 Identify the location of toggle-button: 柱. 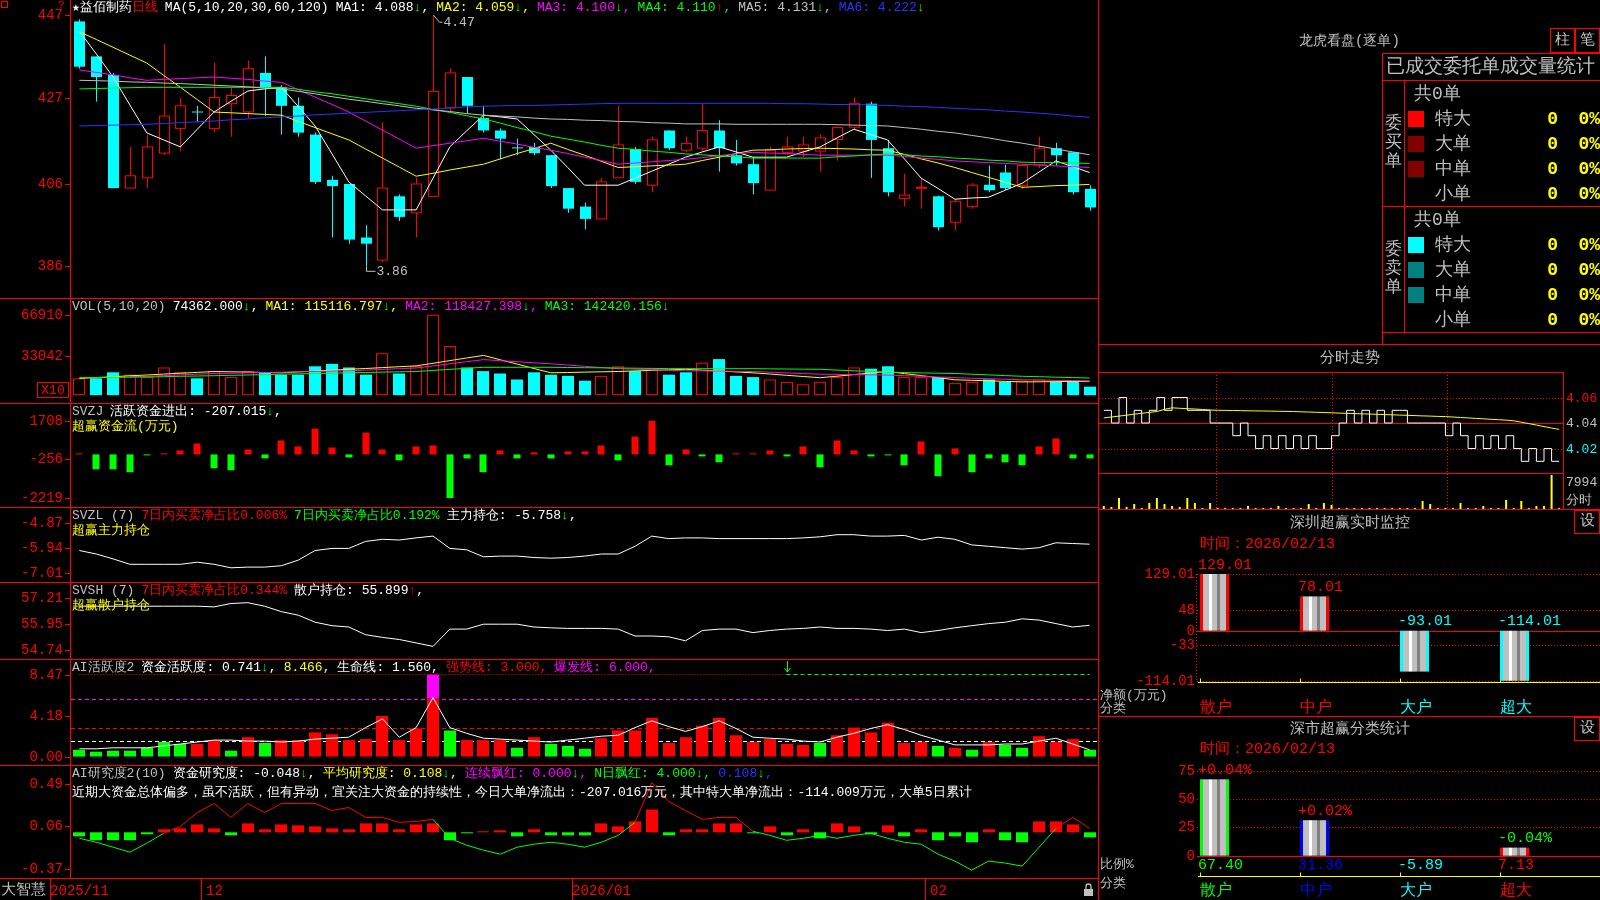
(1562, 40).